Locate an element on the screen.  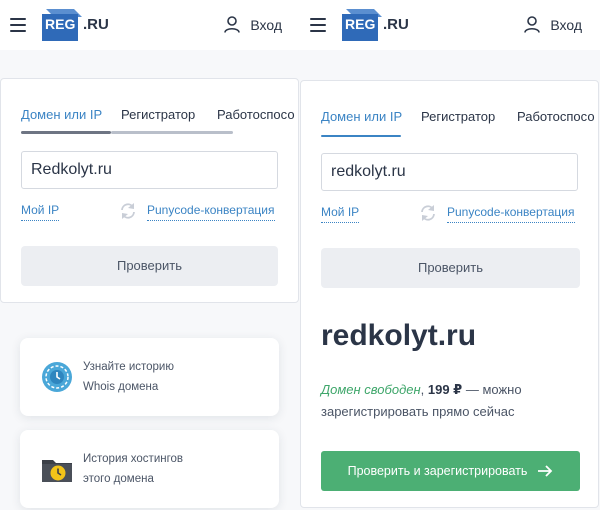
whois-history-line2: Whois домена is located at coordinates (121, 387).